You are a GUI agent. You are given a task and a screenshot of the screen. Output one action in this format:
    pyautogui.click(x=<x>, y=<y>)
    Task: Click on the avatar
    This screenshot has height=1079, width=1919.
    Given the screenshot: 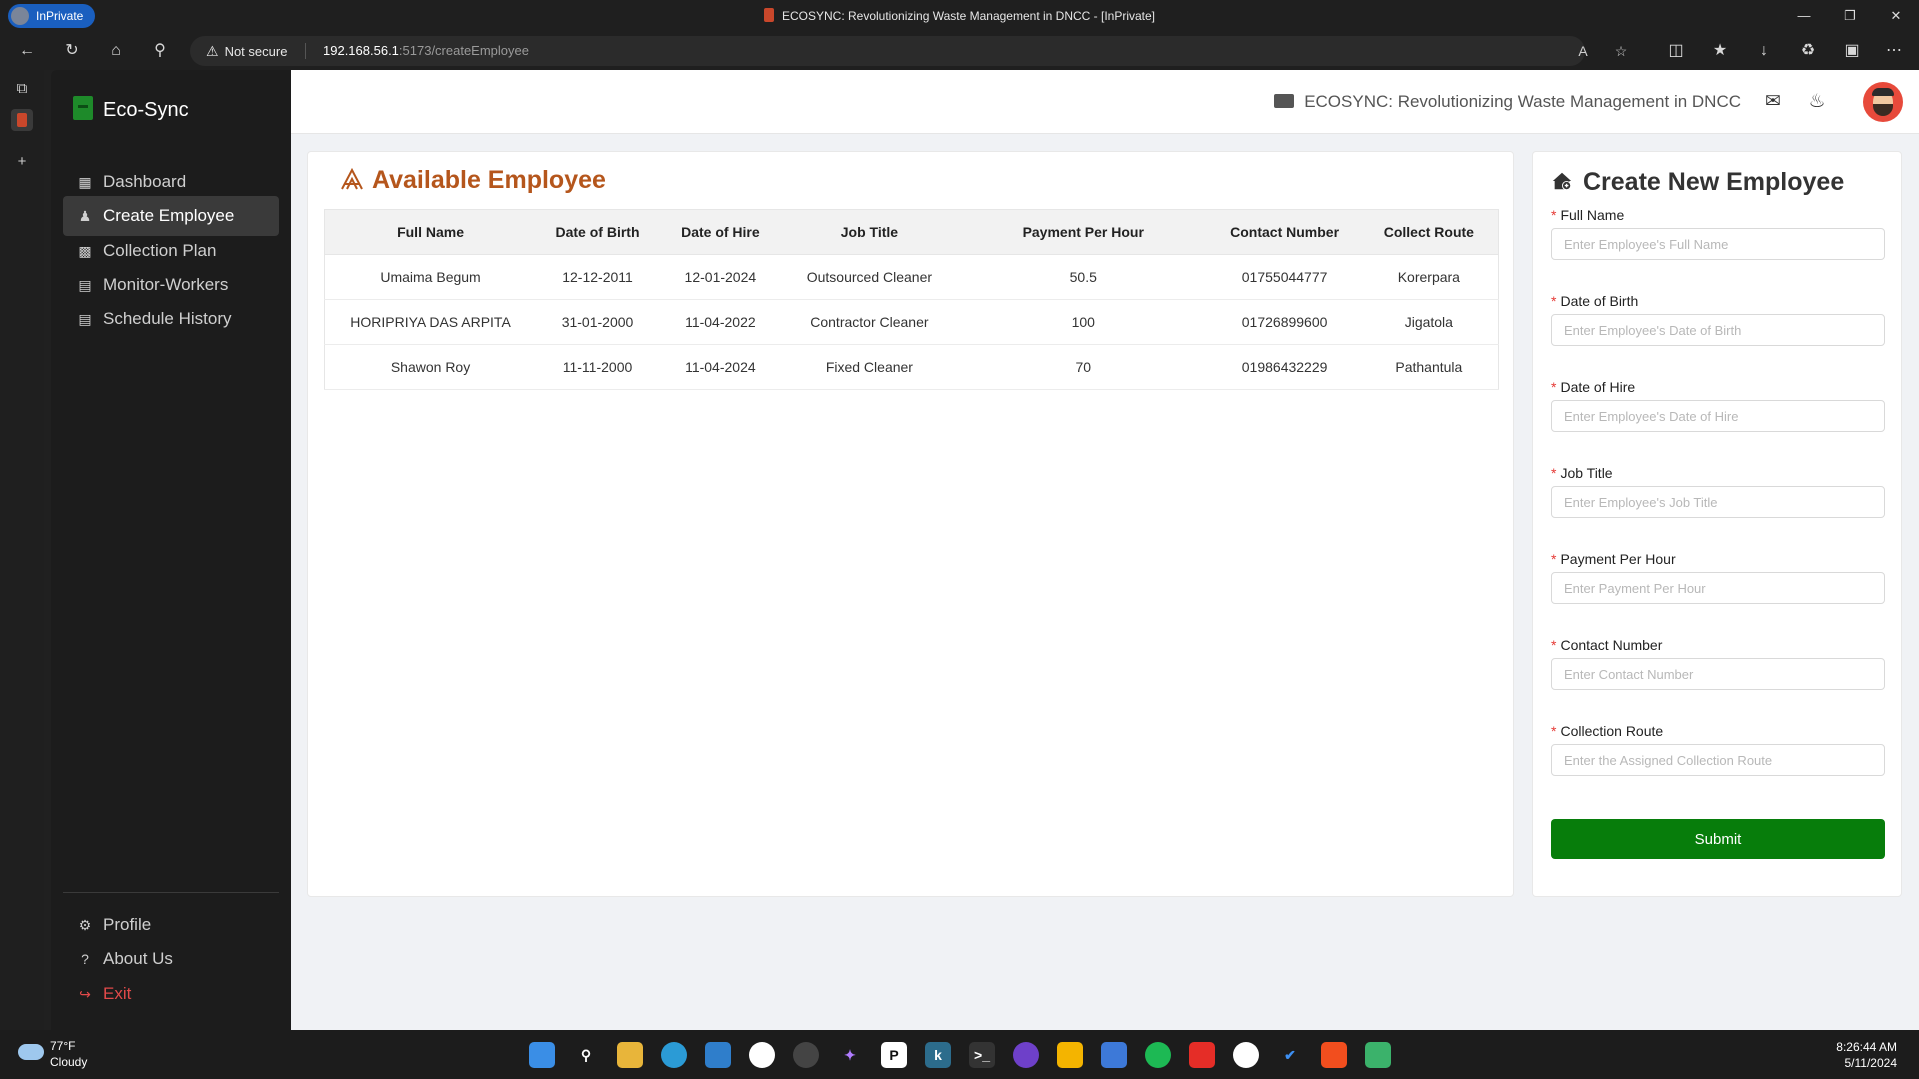 What is the action you would take?
    pyautogui.click(x=1883, y=102)
    